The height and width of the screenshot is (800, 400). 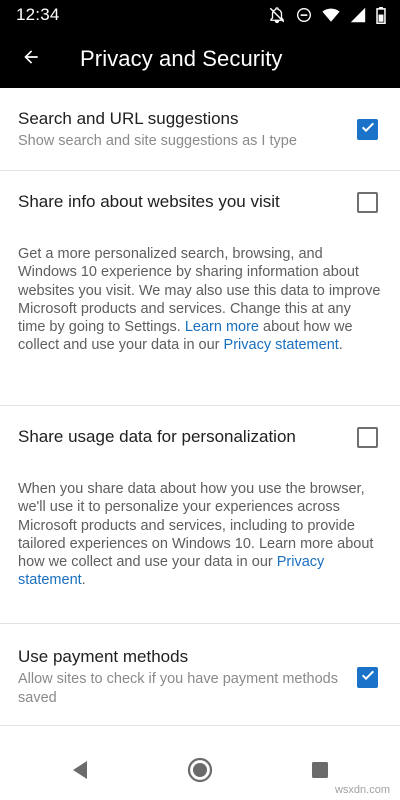 What do you see at coordinates (149, 201) in the screenshot?
I see `setting-title: Share info about websites you visit` at bounding box center [149, 201].